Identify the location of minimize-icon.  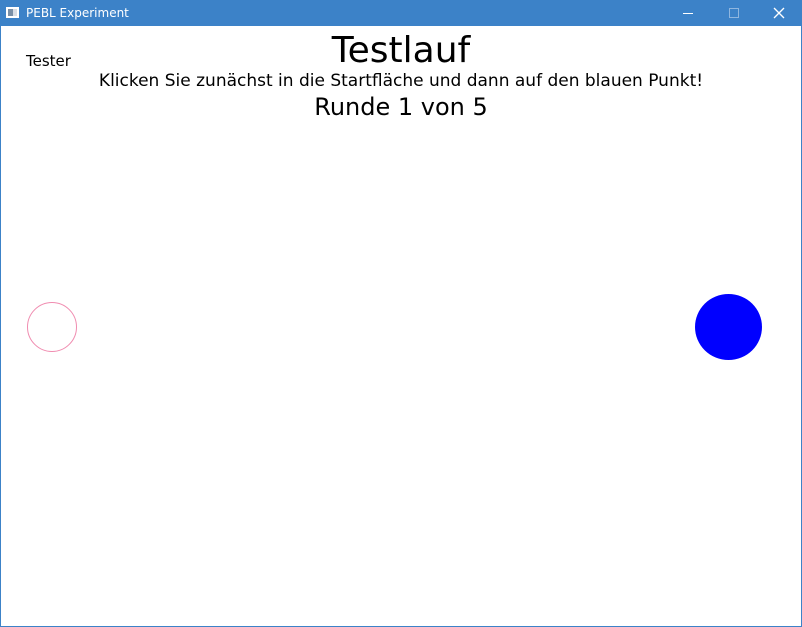
(688, 13).